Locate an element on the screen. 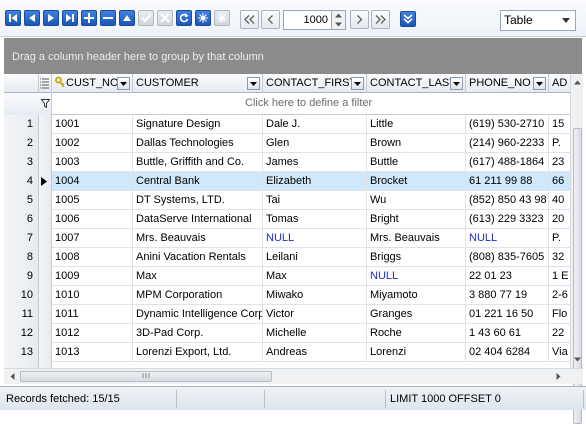 This screenshot has height=424, width=586. limit-spinner is located at coordinates (339, 20).